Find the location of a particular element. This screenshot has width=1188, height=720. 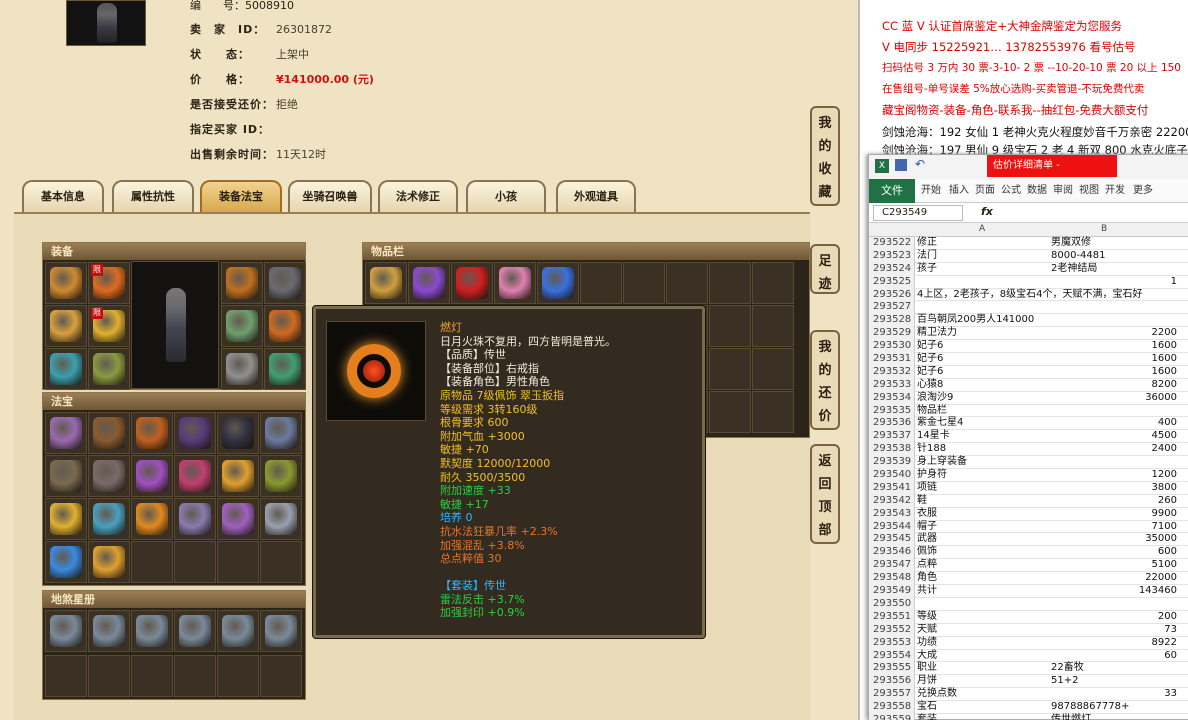

cell: 紫金七星4 is located at coordinates (940, 423).